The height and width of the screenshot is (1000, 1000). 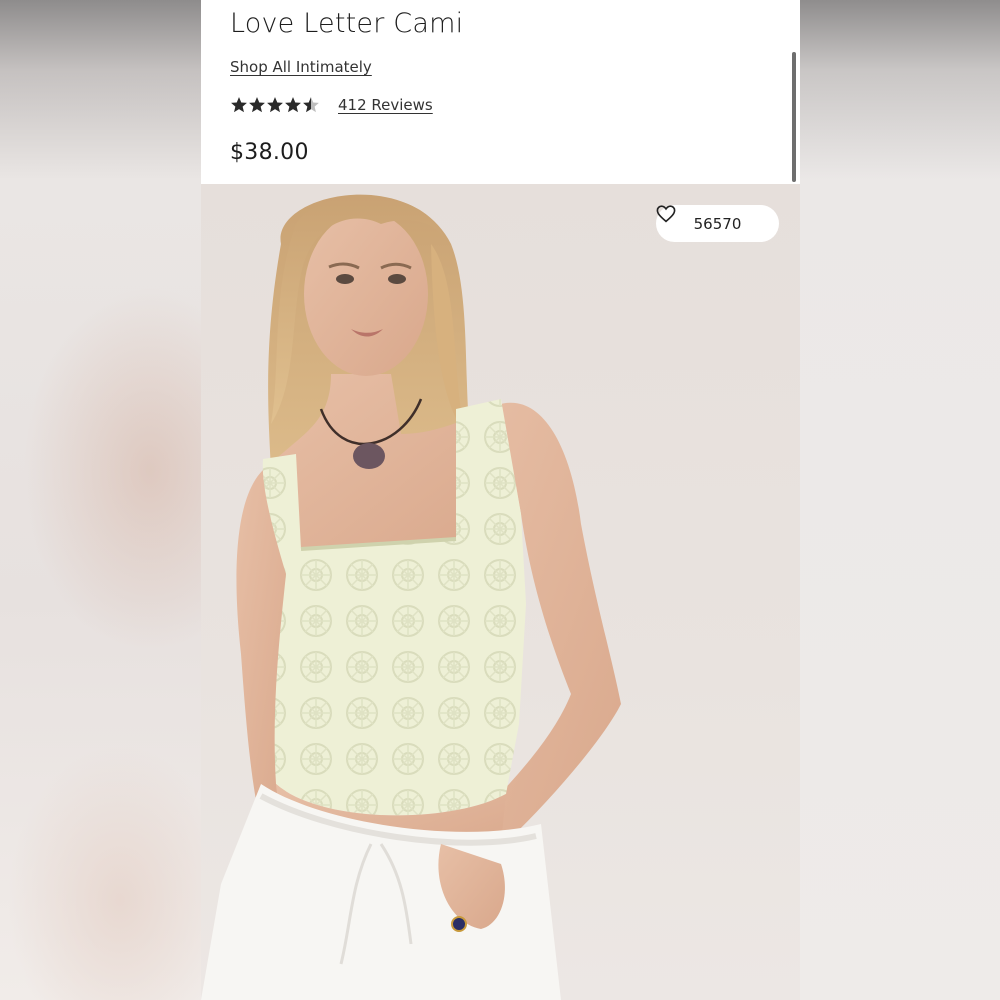 What do you see at coordinates (385, 105) in the screenshot?
I see `reviews-link: 412 Reviews` at bounding box center [385, 105].